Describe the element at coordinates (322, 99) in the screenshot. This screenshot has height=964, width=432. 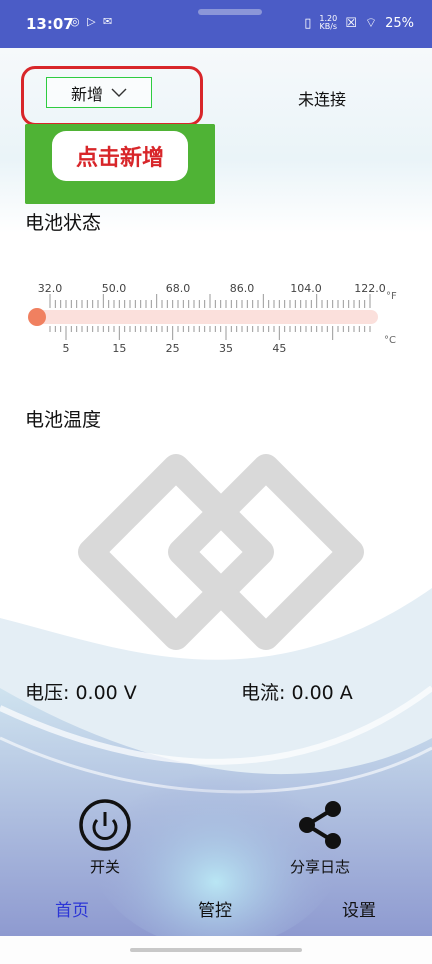
I see `connection-status: 未连接` at that location.